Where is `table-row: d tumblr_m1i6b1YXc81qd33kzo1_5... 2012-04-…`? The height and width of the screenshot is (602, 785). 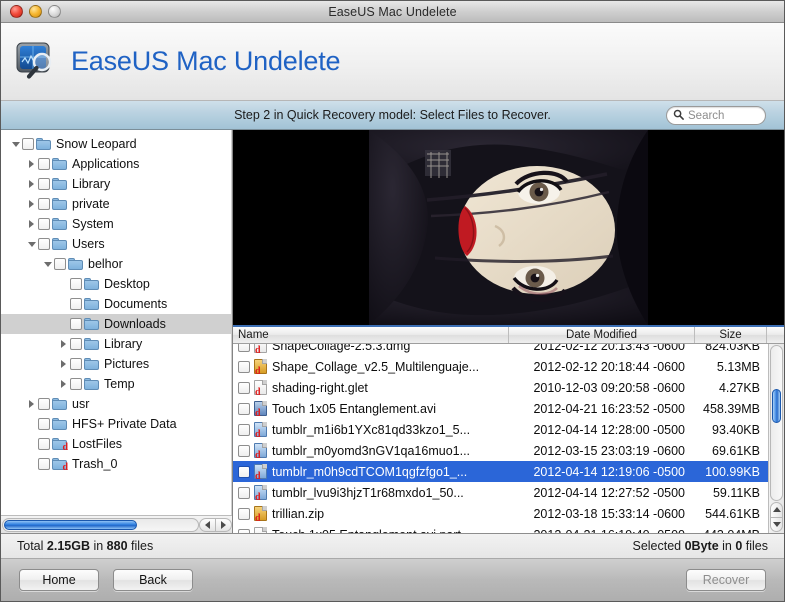
table-row: d tumblr_m1i6b1YXc81qd33kzo1_5... 2012-04-… is located at coordinates (500, 429).